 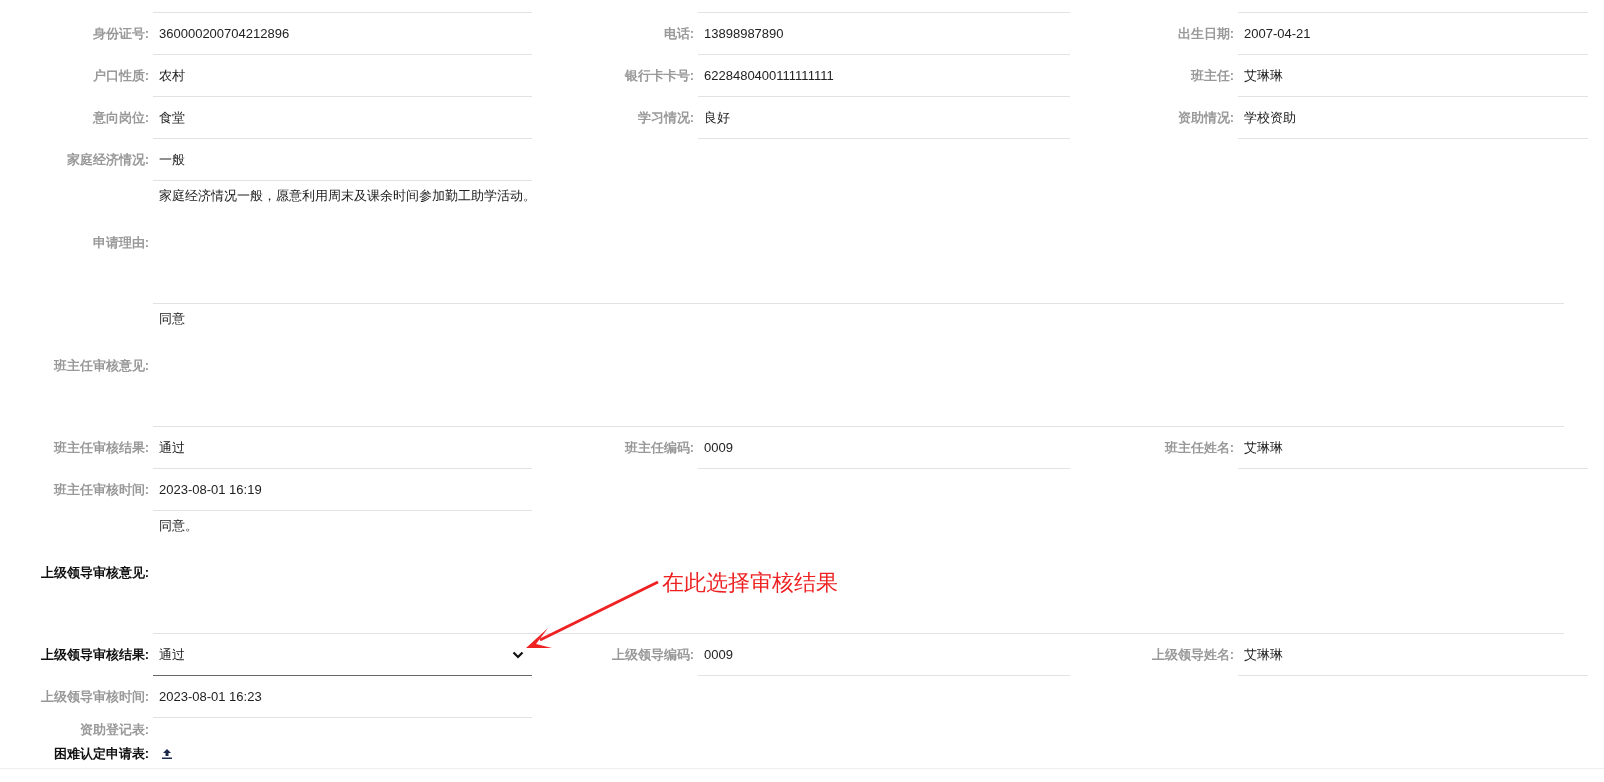 I want to click on field-label: 银行卡卡号:, so click(x=659, y=76).